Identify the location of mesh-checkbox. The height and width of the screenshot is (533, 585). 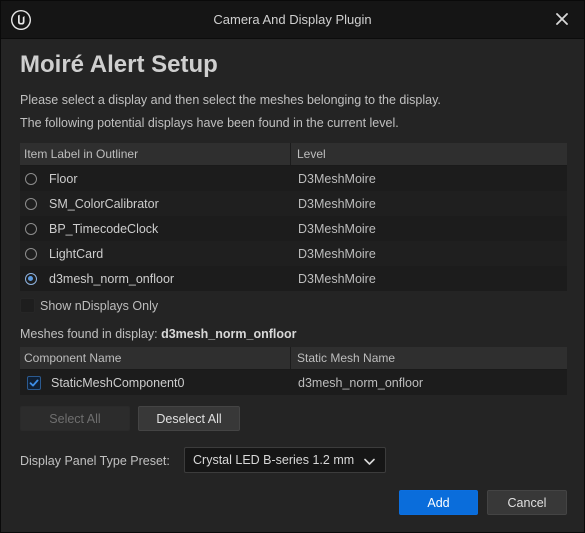
(34, 382).